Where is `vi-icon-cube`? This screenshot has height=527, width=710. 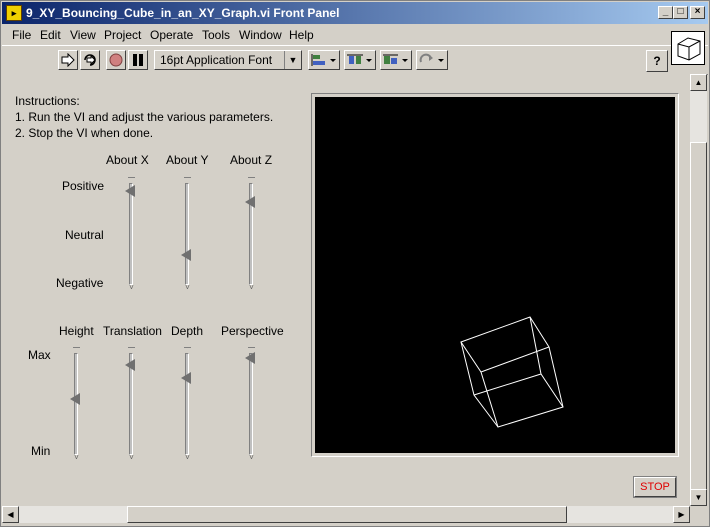 vi-icon-cube is located at coordinates (688, 48).